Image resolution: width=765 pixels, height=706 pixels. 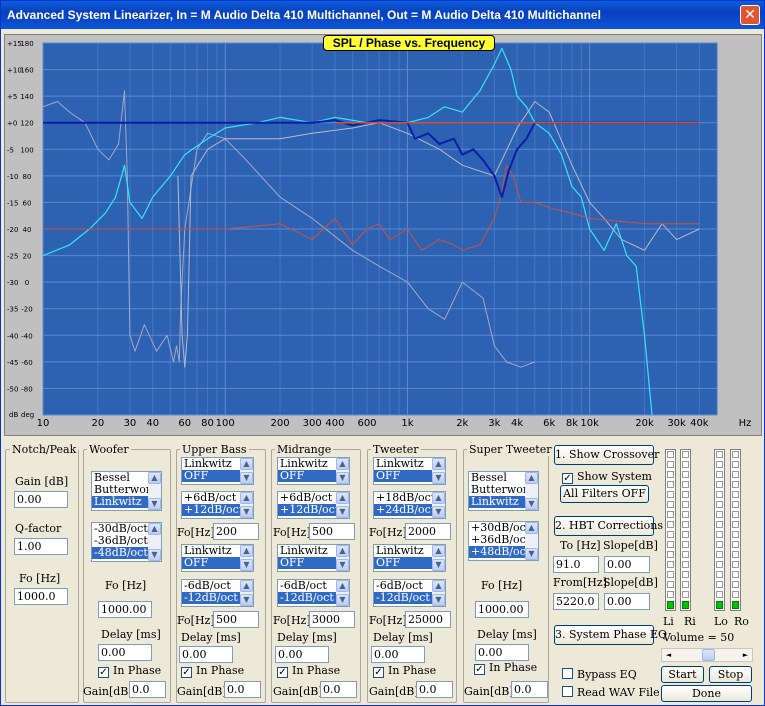 I want to click on volume-slider: ◄ ►, so click(x=707, y=655).